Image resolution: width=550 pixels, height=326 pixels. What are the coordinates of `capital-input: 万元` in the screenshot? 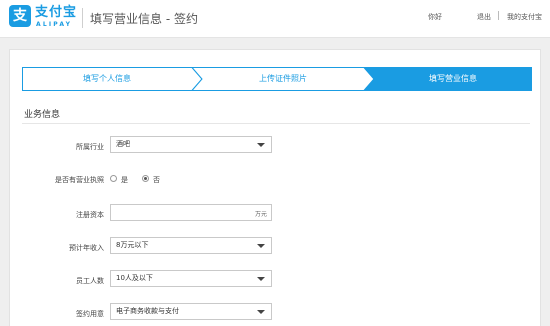 It's located at (191, 212).